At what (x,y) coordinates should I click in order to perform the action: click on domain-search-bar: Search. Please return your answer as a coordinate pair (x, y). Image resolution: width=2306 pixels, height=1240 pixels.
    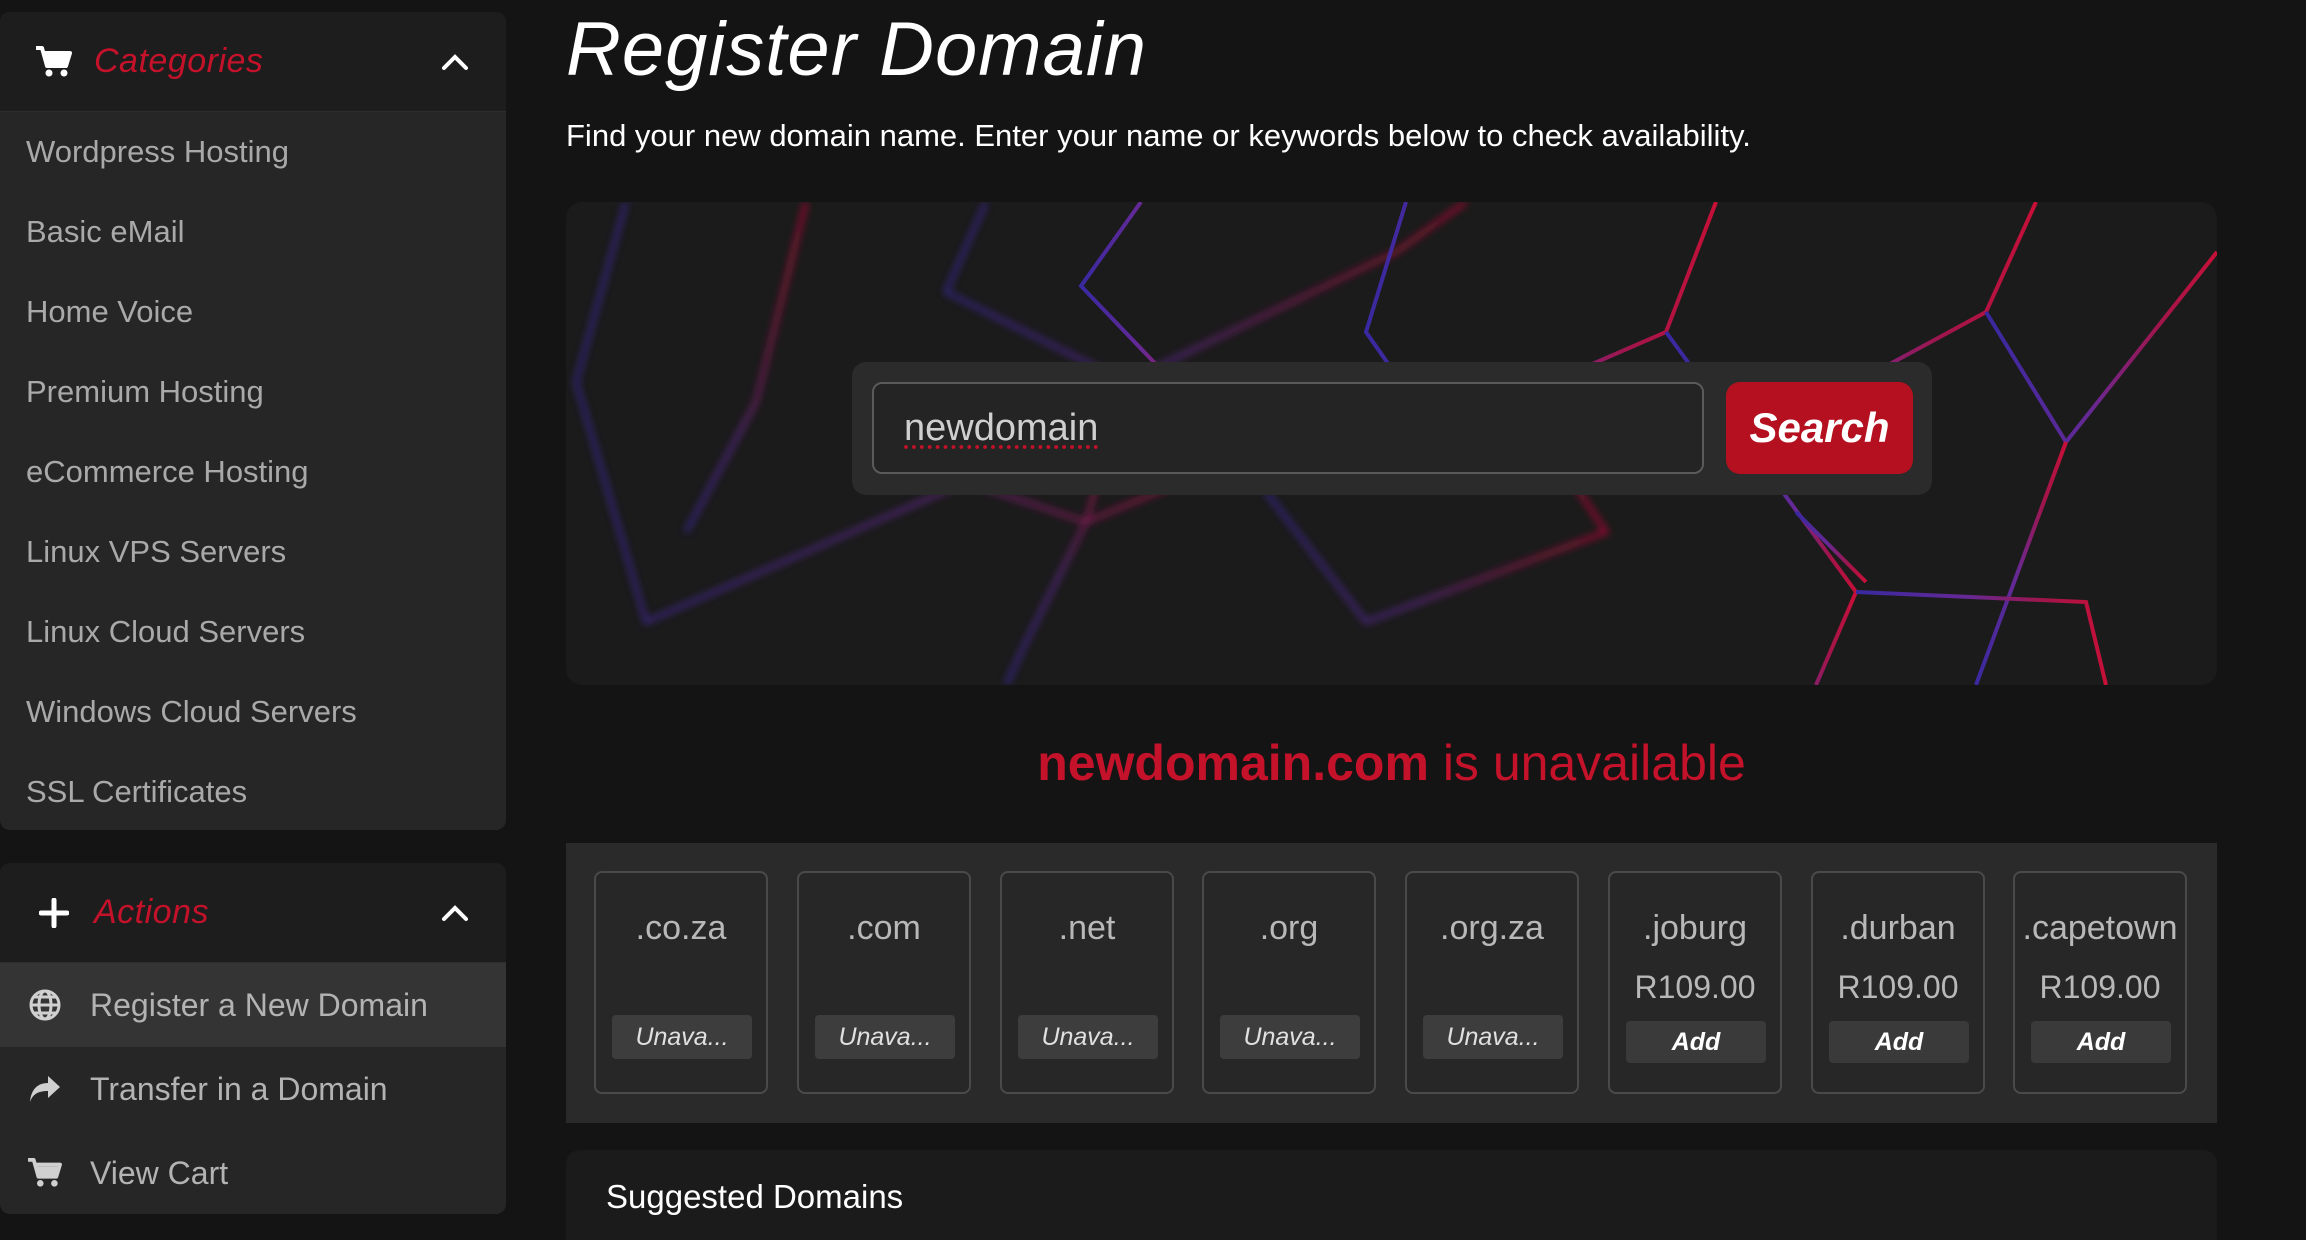
    Looking at the image, I should click on (1392, 428).